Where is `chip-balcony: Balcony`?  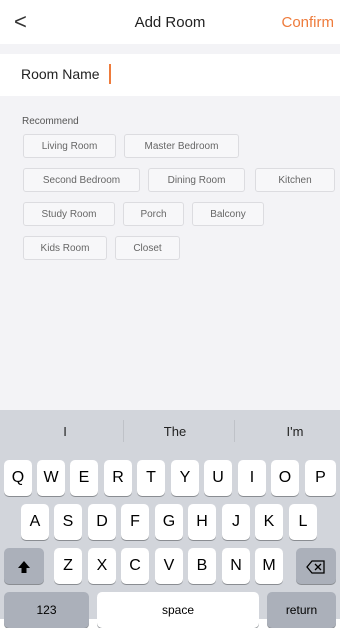 chip-balcony: Balcony is located at coordinates (228, 214).